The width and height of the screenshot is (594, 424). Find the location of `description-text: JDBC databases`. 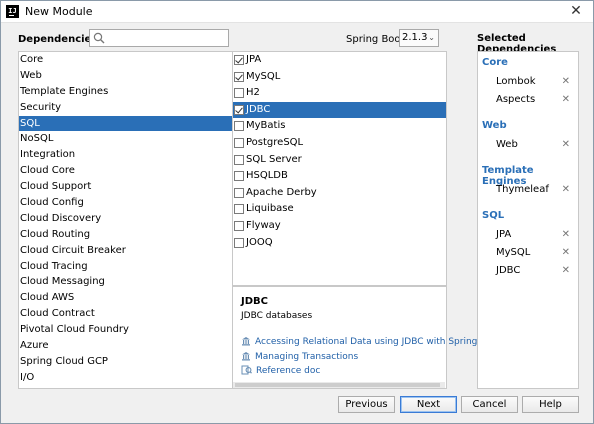

description-text: JDBC databases is located at coordinates (277, 316).